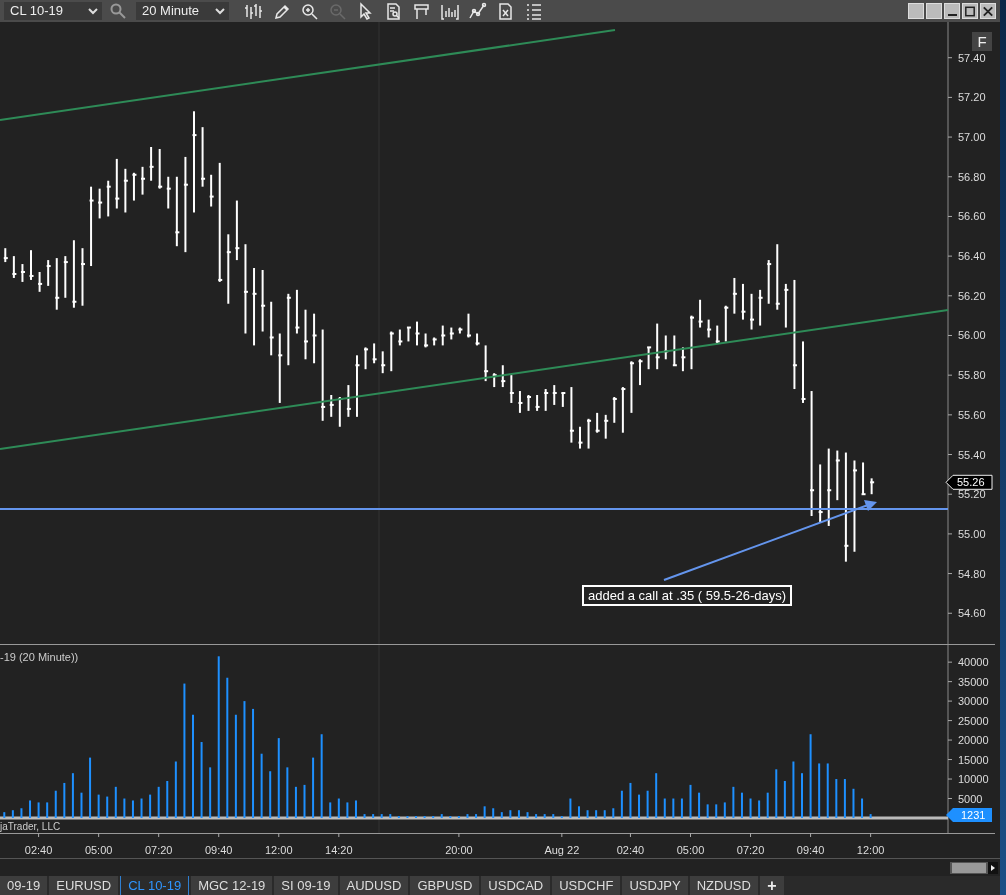  What do you see at coordinates (459, 850) in the screenshot?
I see `axis-label: 20:00` at bounding box center [459, 850].